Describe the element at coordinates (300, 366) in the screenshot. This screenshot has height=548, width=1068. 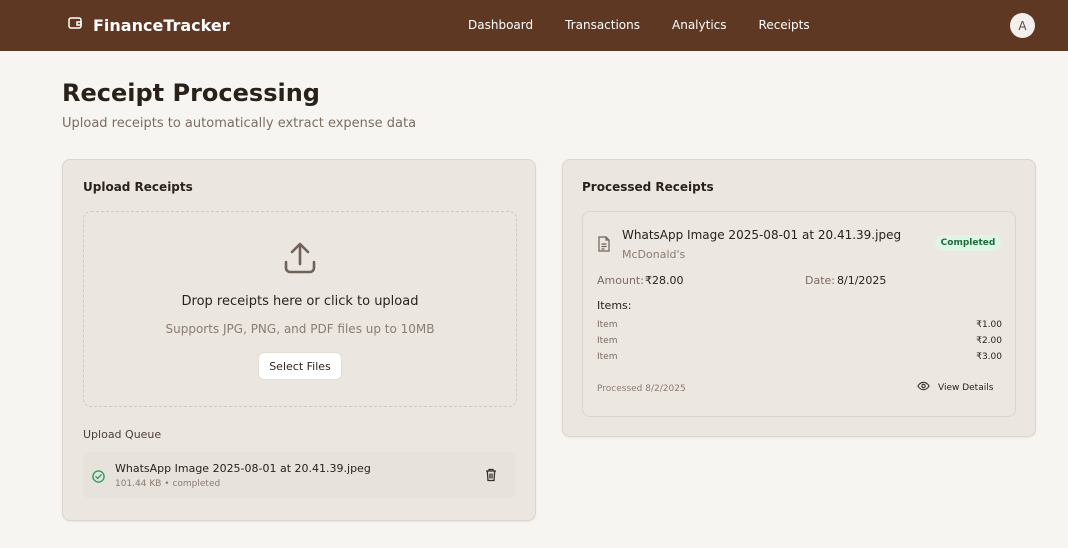
I see `select-files-button: Select Files` at that location.